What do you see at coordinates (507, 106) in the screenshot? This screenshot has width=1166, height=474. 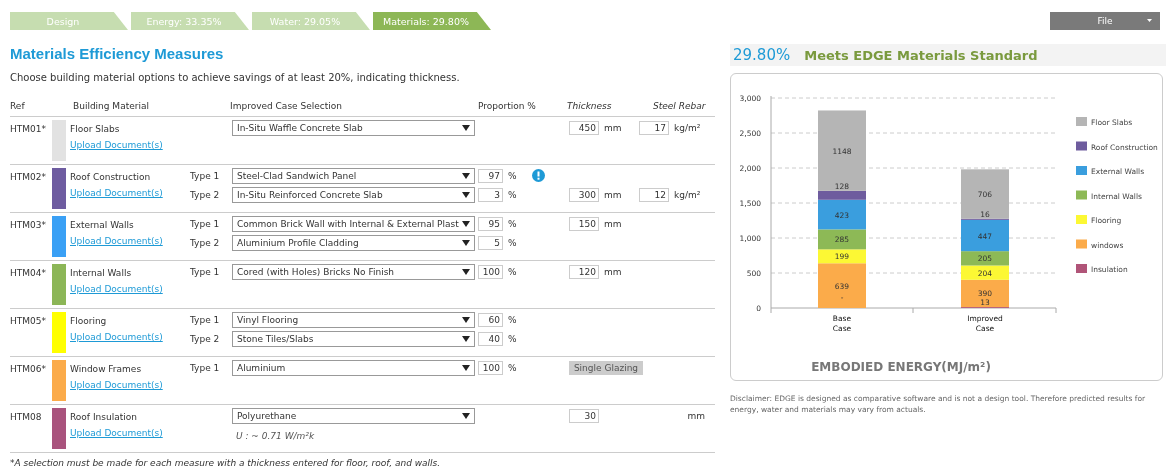 I see `column-header: Proportion %` at bounding box center [507, 106].